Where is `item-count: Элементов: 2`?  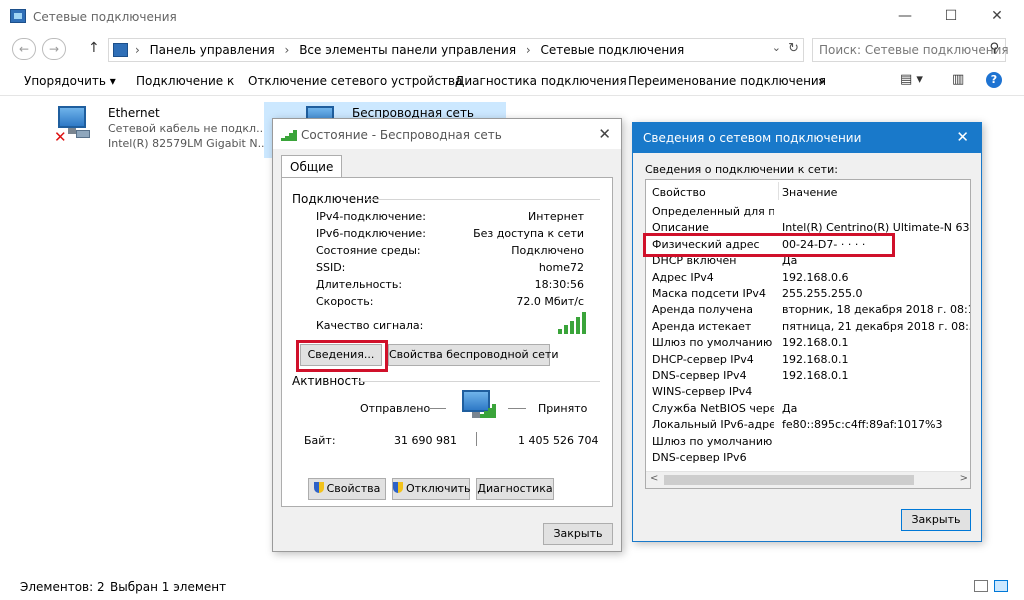 item-count: Элементов: 2 is located at coordinates (62, 587).